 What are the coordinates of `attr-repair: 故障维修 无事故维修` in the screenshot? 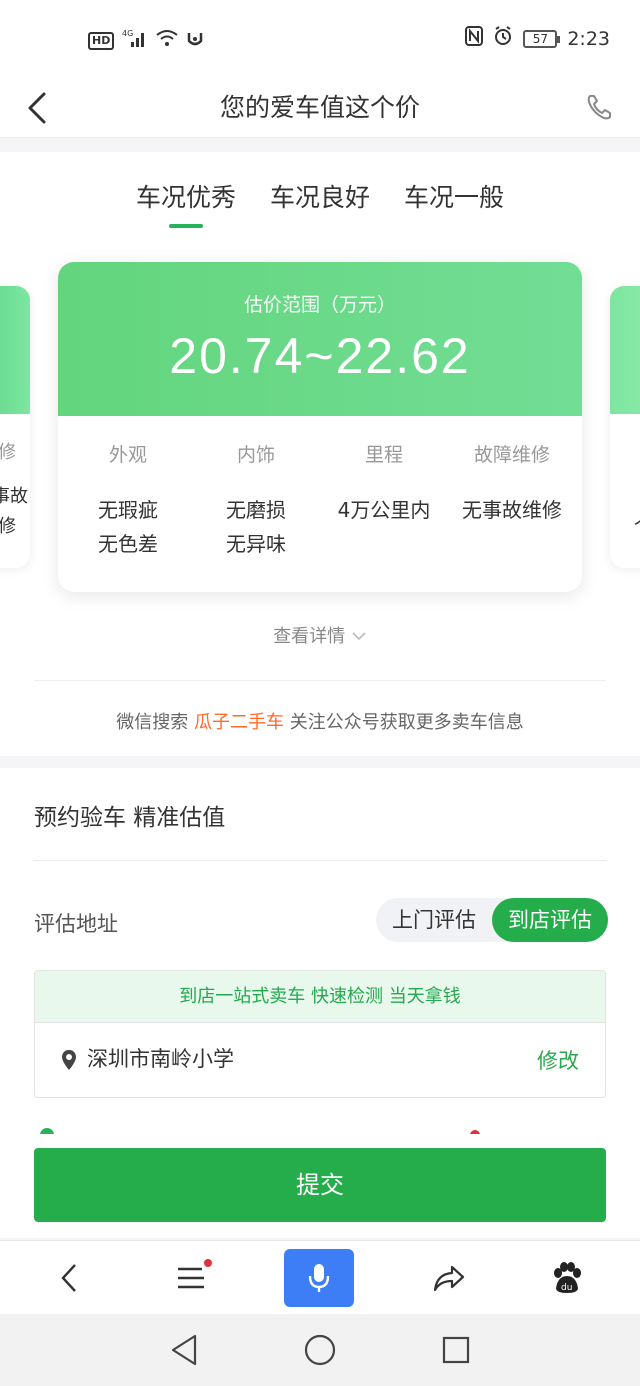 It's located at (512, 488).